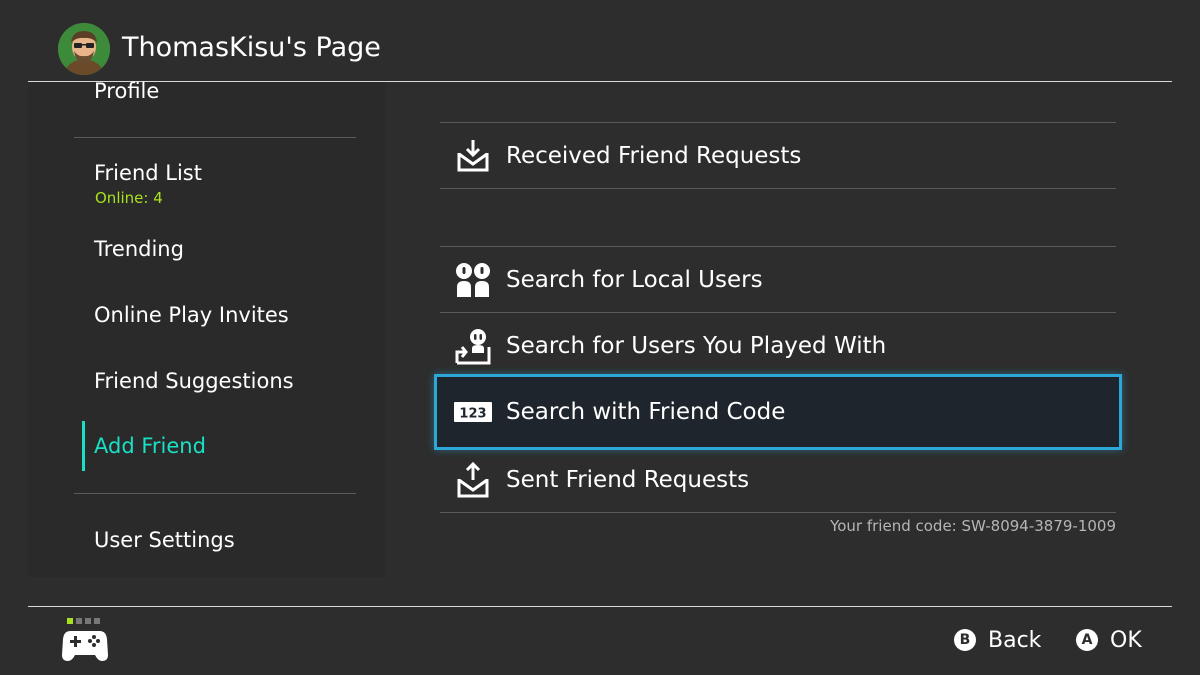  What do you see at coordinates (70, 621) in the screenshot?
I see `user-slot-active` at bounding box center [70, 621].